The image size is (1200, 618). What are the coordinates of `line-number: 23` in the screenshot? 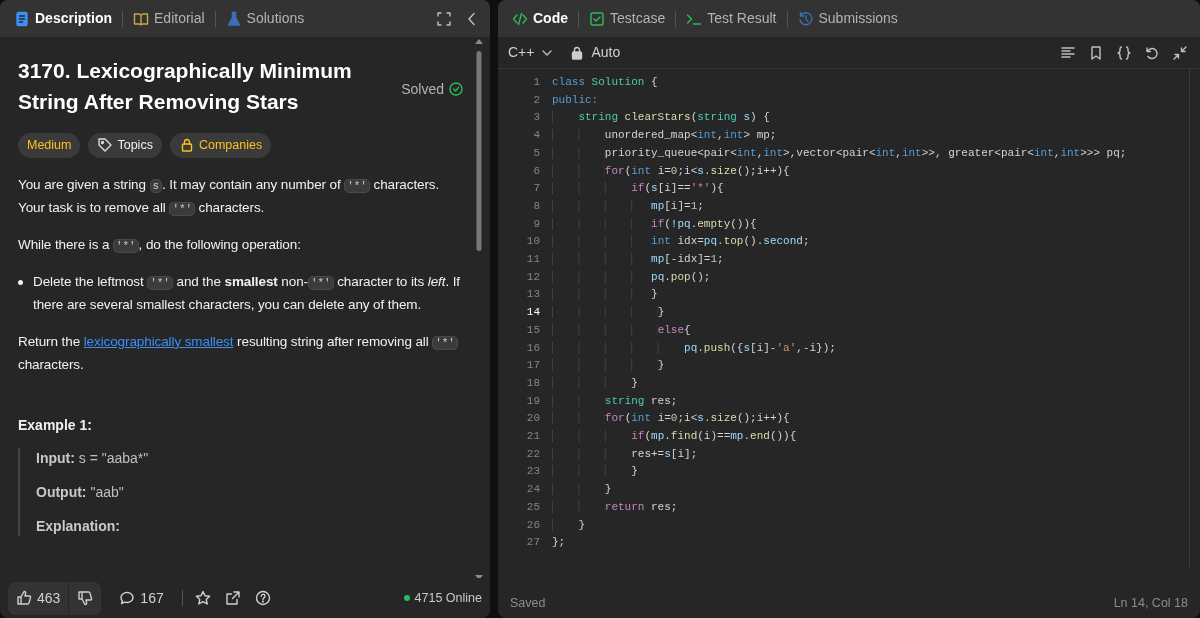 It's located at (532, 472).